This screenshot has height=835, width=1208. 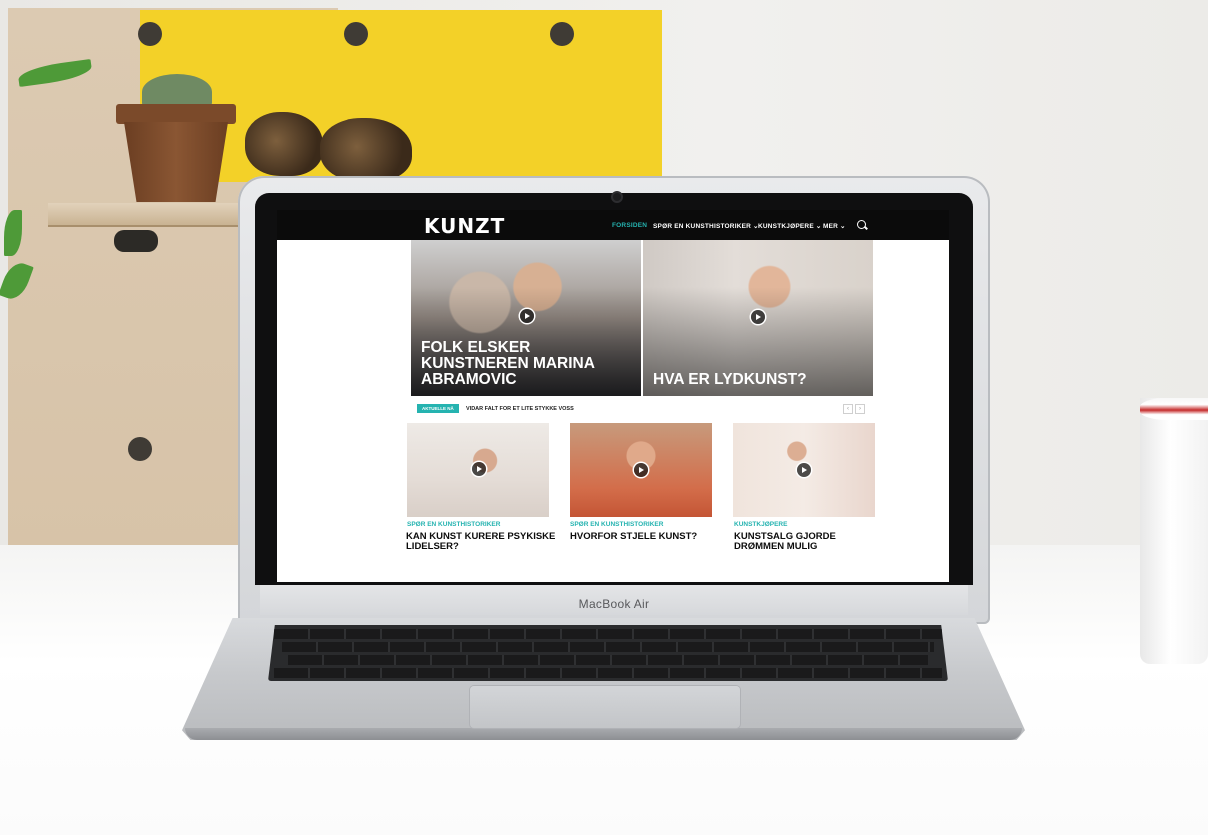 I want to click on card-title: HVORFOR STJELE KUNST?, so click(x=645, y=537).